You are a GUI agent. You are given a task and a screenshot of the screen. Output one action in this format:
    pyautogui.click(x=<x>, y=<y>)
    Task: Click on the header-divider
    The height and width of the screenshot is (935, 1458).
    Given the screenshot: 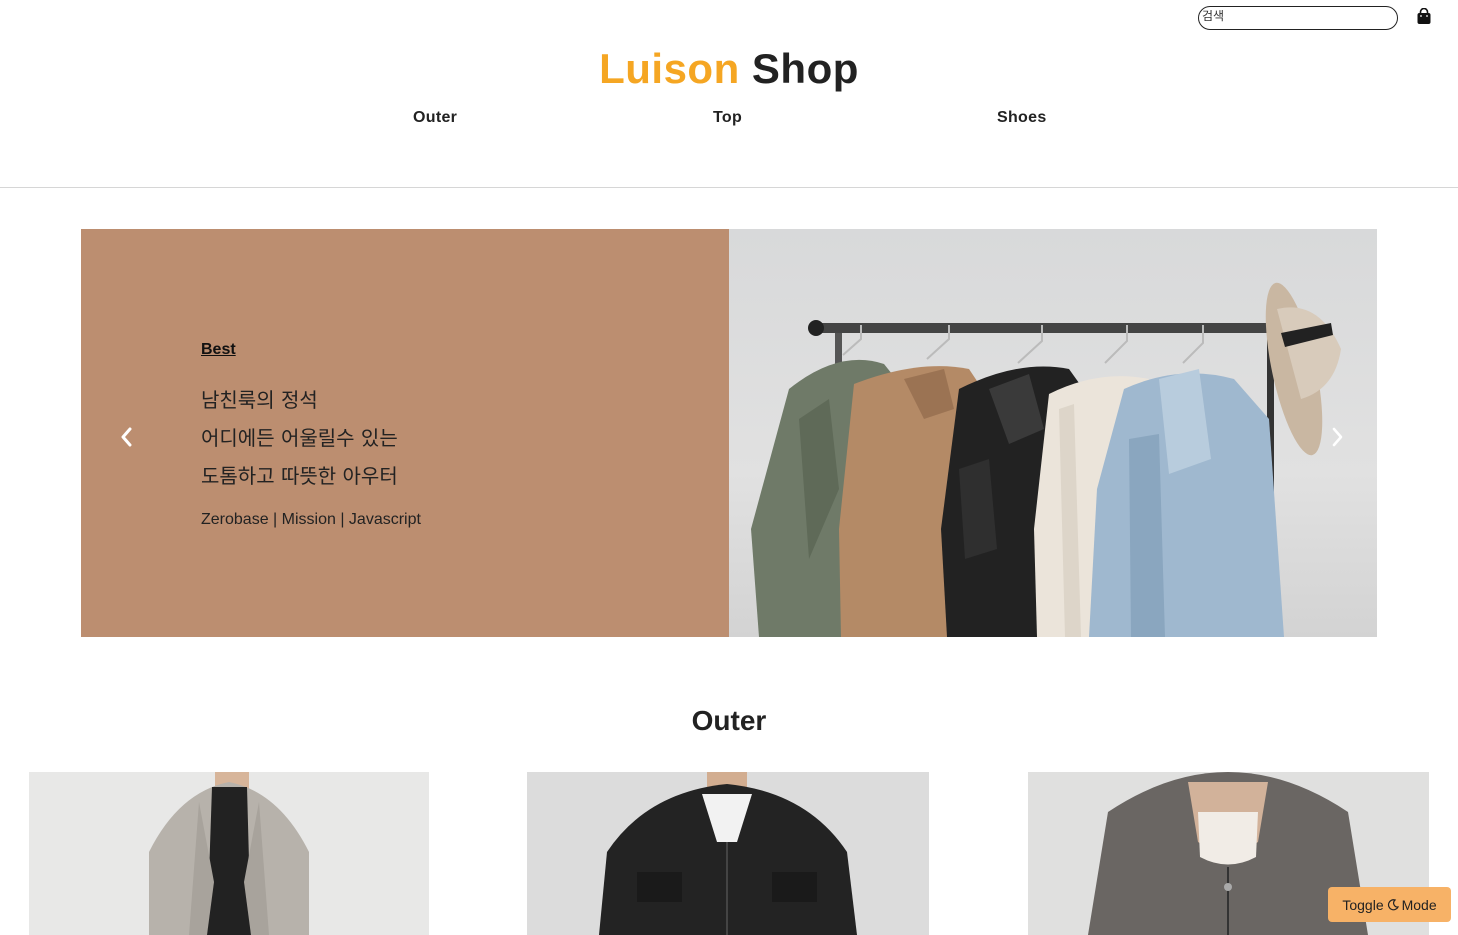 What is the action you would take?
    pyautogui.click(x=729, y=187)
    